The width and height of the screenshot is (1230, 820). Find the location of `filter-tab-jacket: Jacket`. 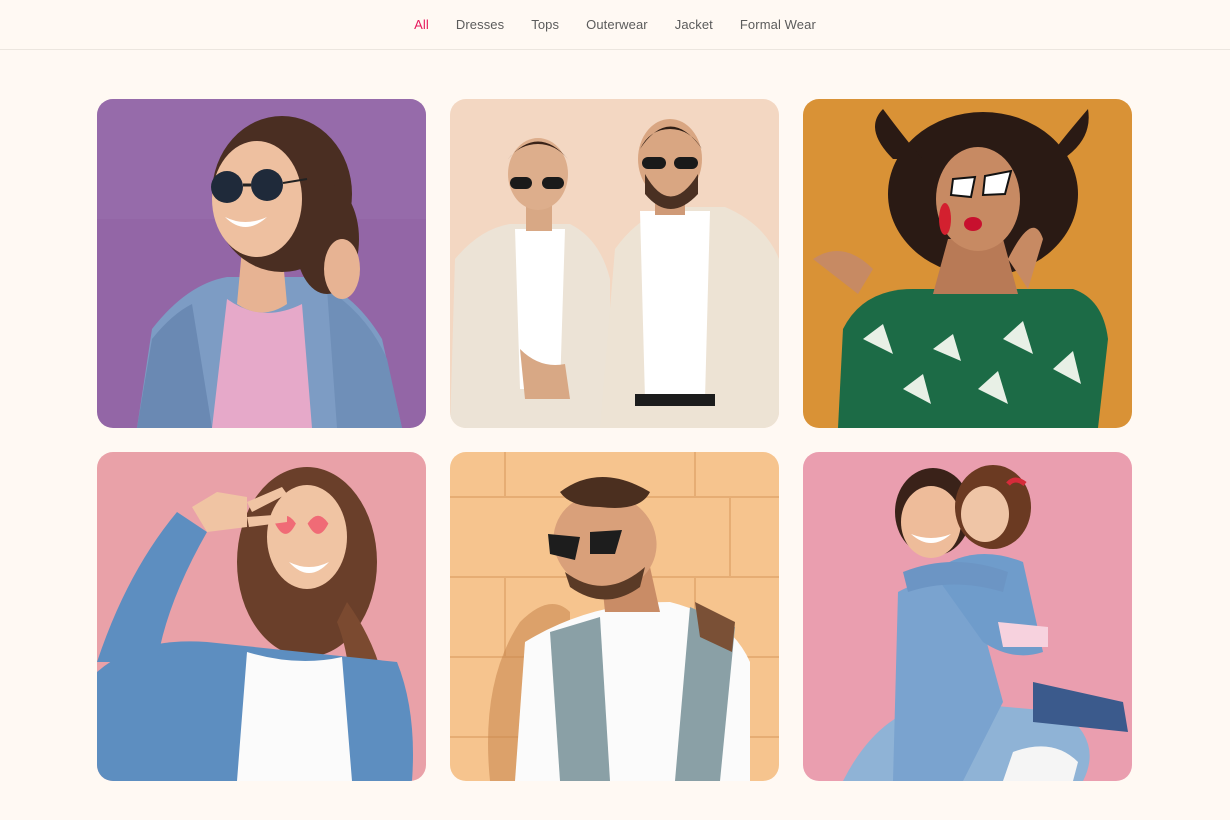

filter-tab-jacket: Jacket is located at coordinates (693, 24).